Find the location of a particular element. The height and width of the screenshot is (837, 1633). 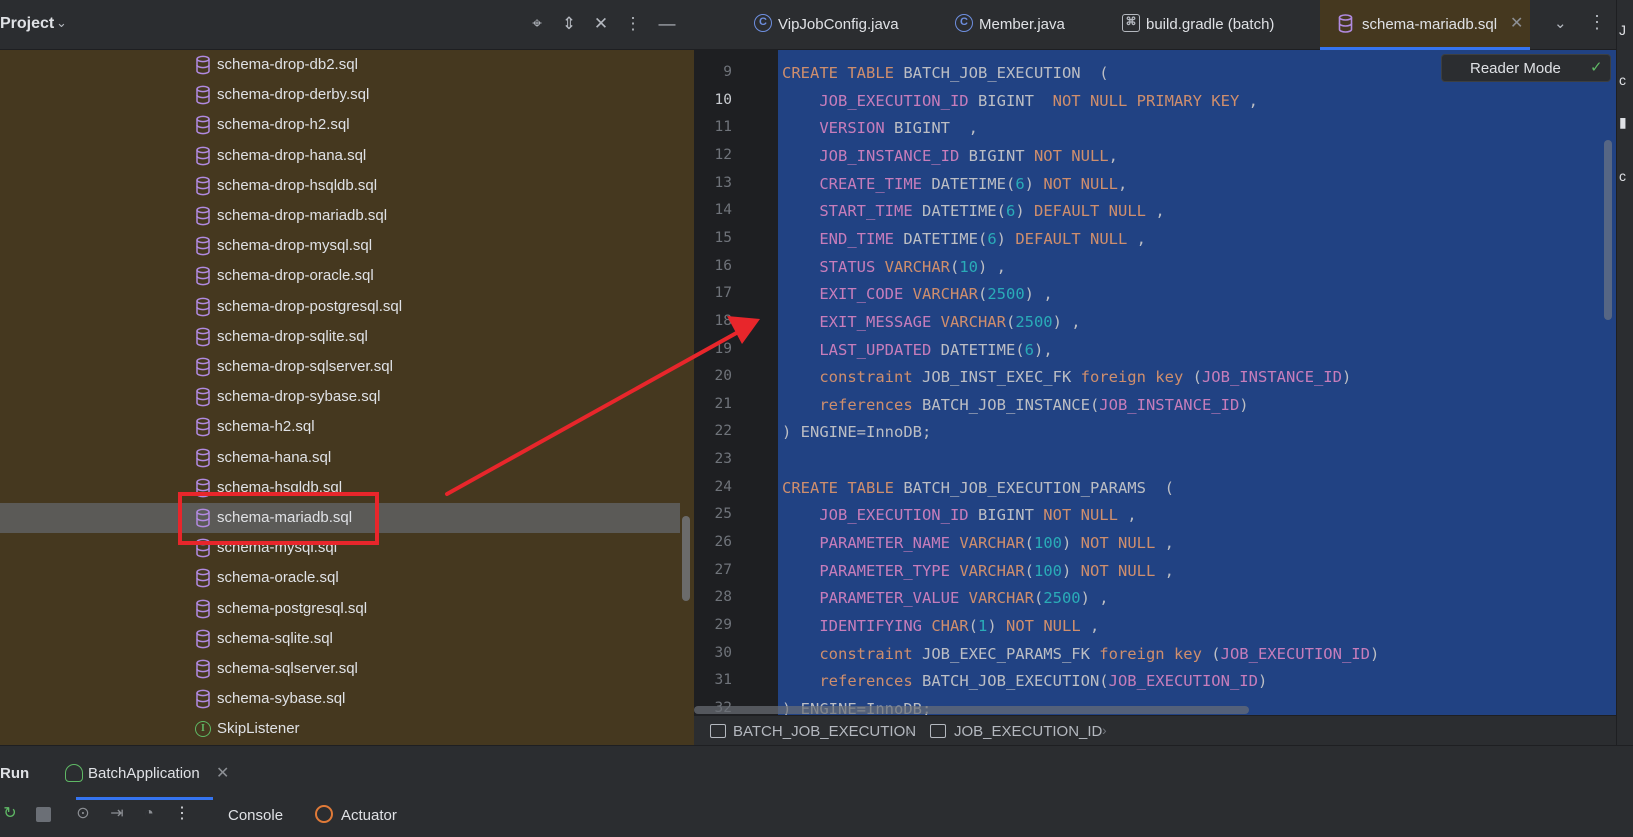

code-token: PARAMETER_NAME is located at coordinates (866, 543).